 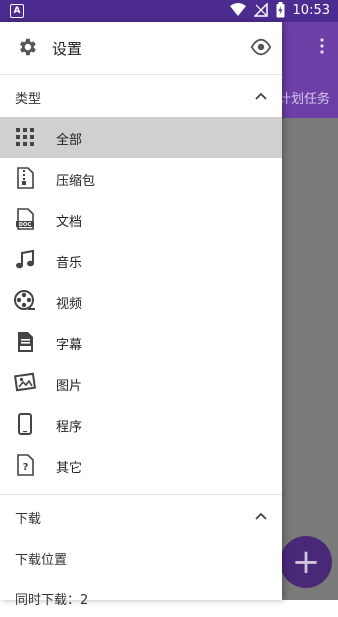 I want to click on category-item-images: 图片, so click(x=141, y=383).